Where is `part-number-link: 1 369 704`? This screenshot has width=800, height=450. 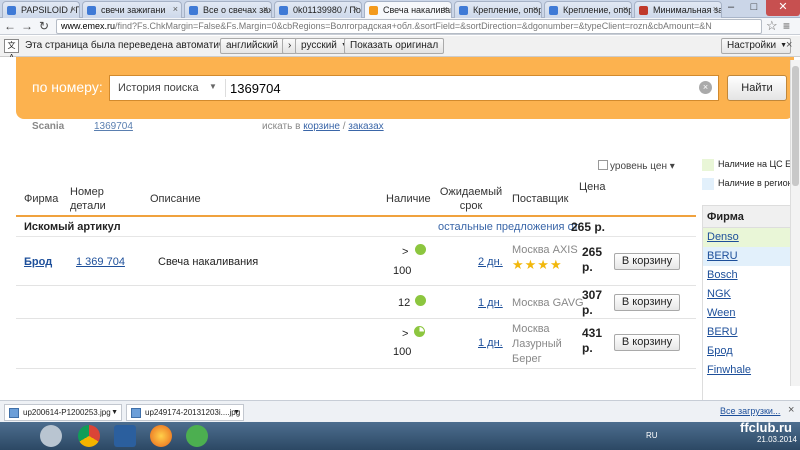
part-number-link: 1 369 704 is located at coordinates (100, 262).